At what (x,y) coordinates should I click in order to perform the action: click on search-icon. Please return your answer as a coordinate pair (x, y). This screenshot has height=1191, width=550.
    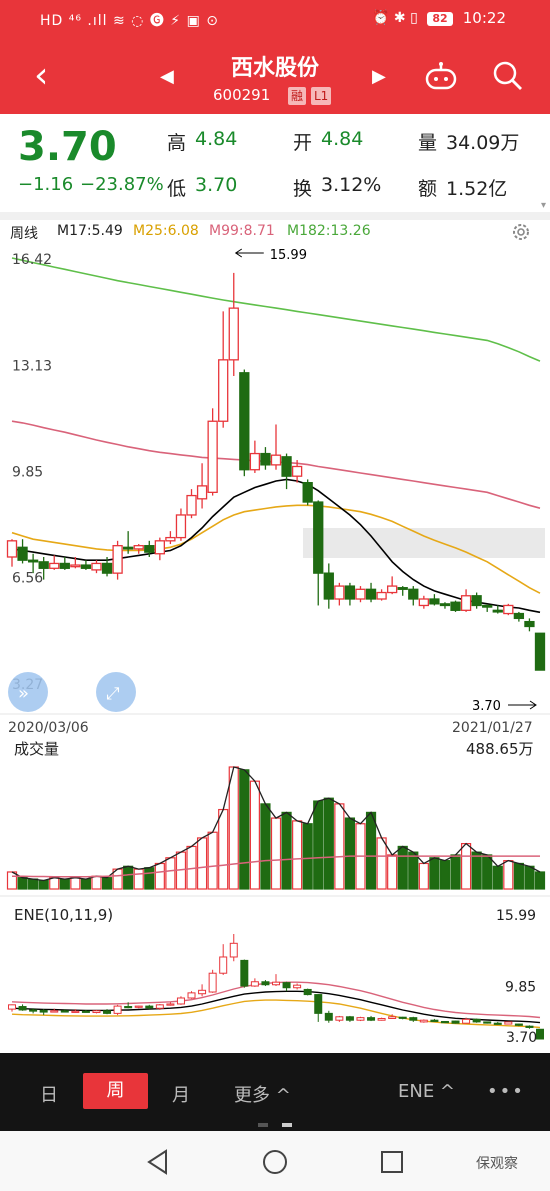
    Looking at the image, I should click on (508, 76).